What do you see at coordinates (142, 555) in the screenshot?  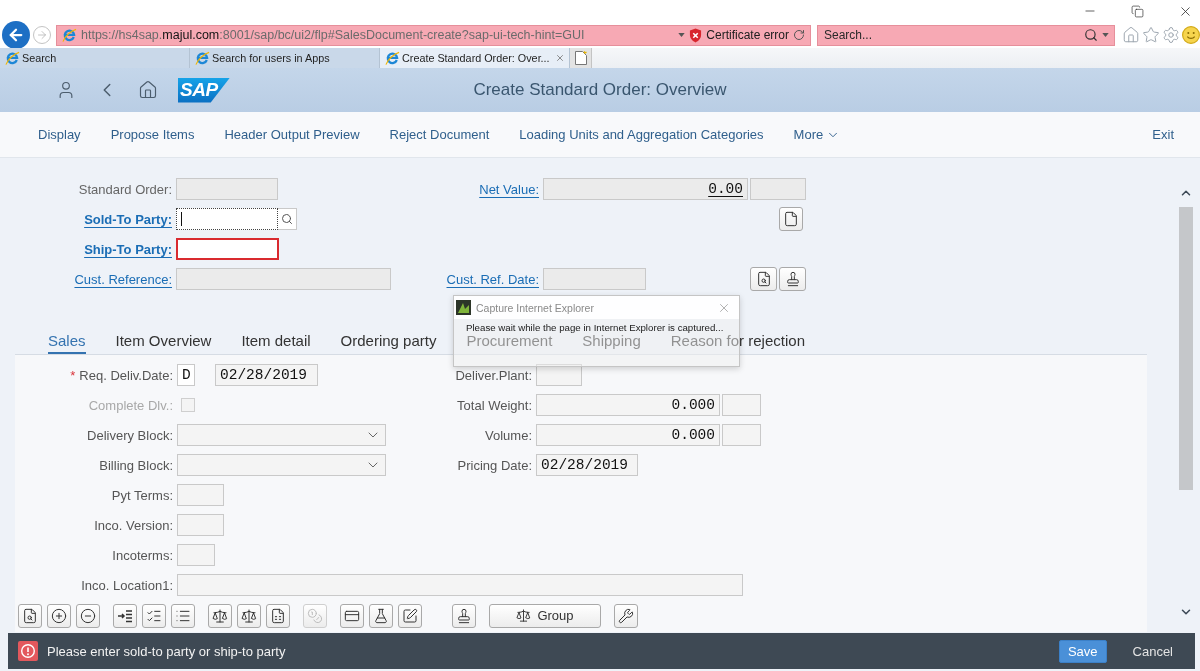 I see `field-label: Incoterms:` at bounding box center [142, 555].